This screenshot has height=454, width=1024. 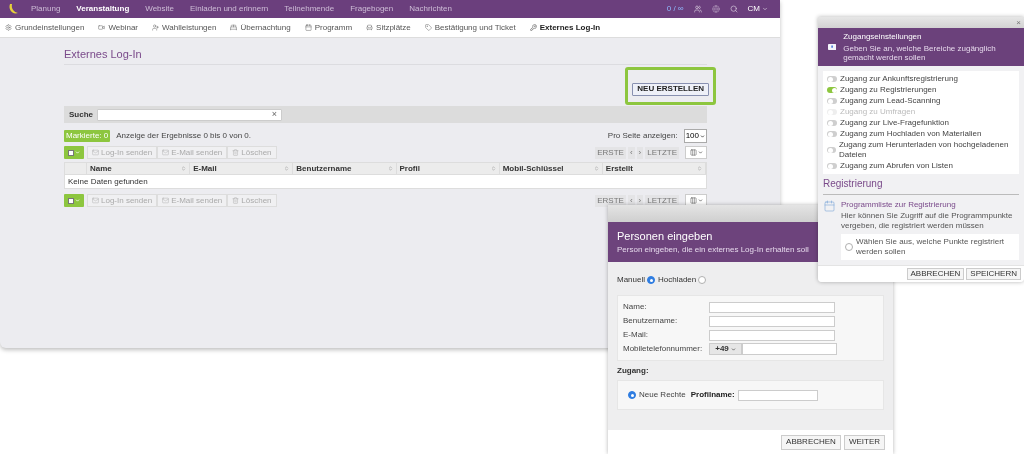 What do you see at coordinates (864, 442) in the screenshot?
I see `dialog-button: WEITER` at bounding box center [864, 442].